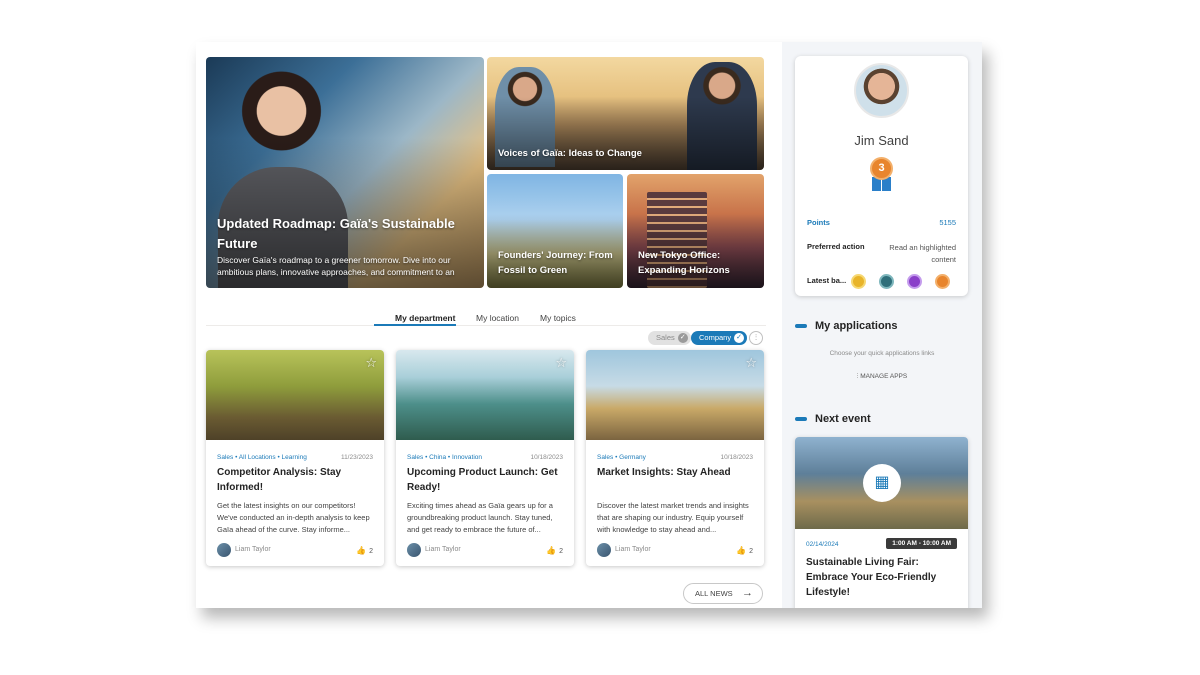 This screenshot has width=1200, height=675. Describe the element at coordinates (822, 544) in the screenshot. I see `event-date: 02/14/2024` at that location.